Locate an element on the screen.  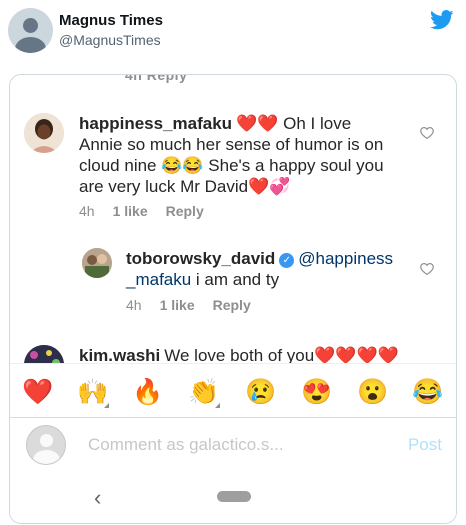
comment-username: kim.washi is located at coordinates (119, 354).